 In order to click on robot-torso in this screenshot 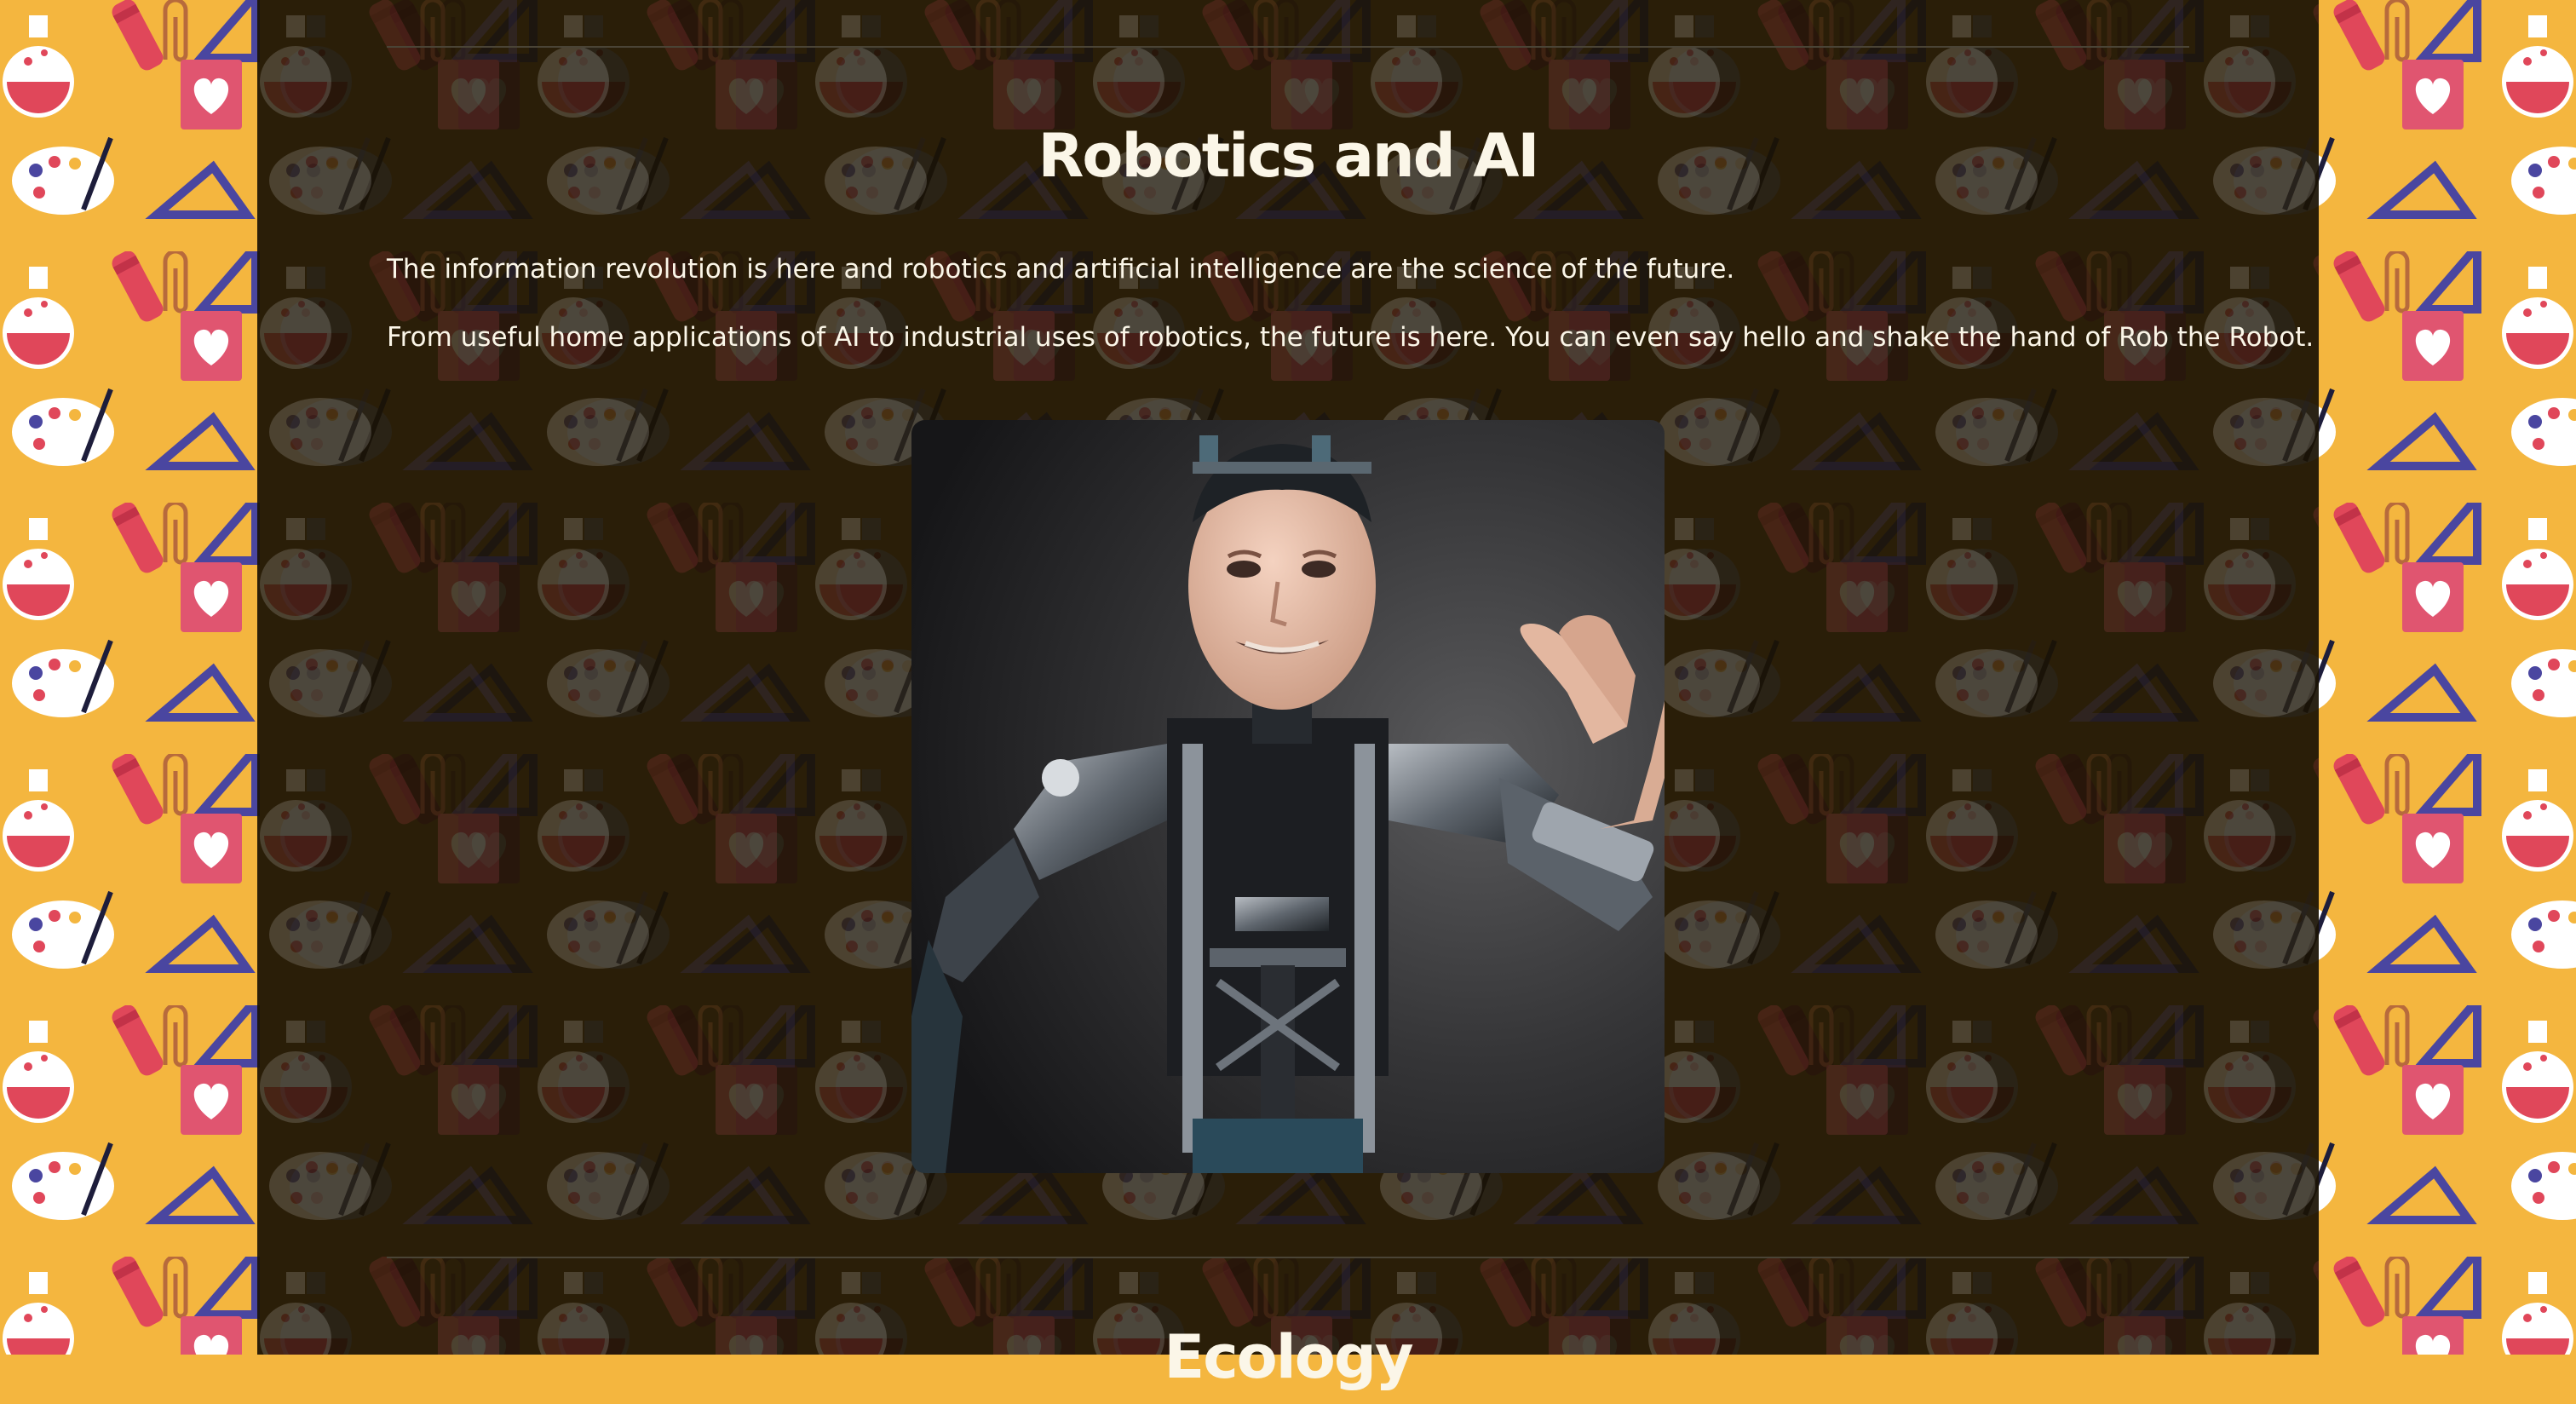, I will do `click(1278, 945)`.